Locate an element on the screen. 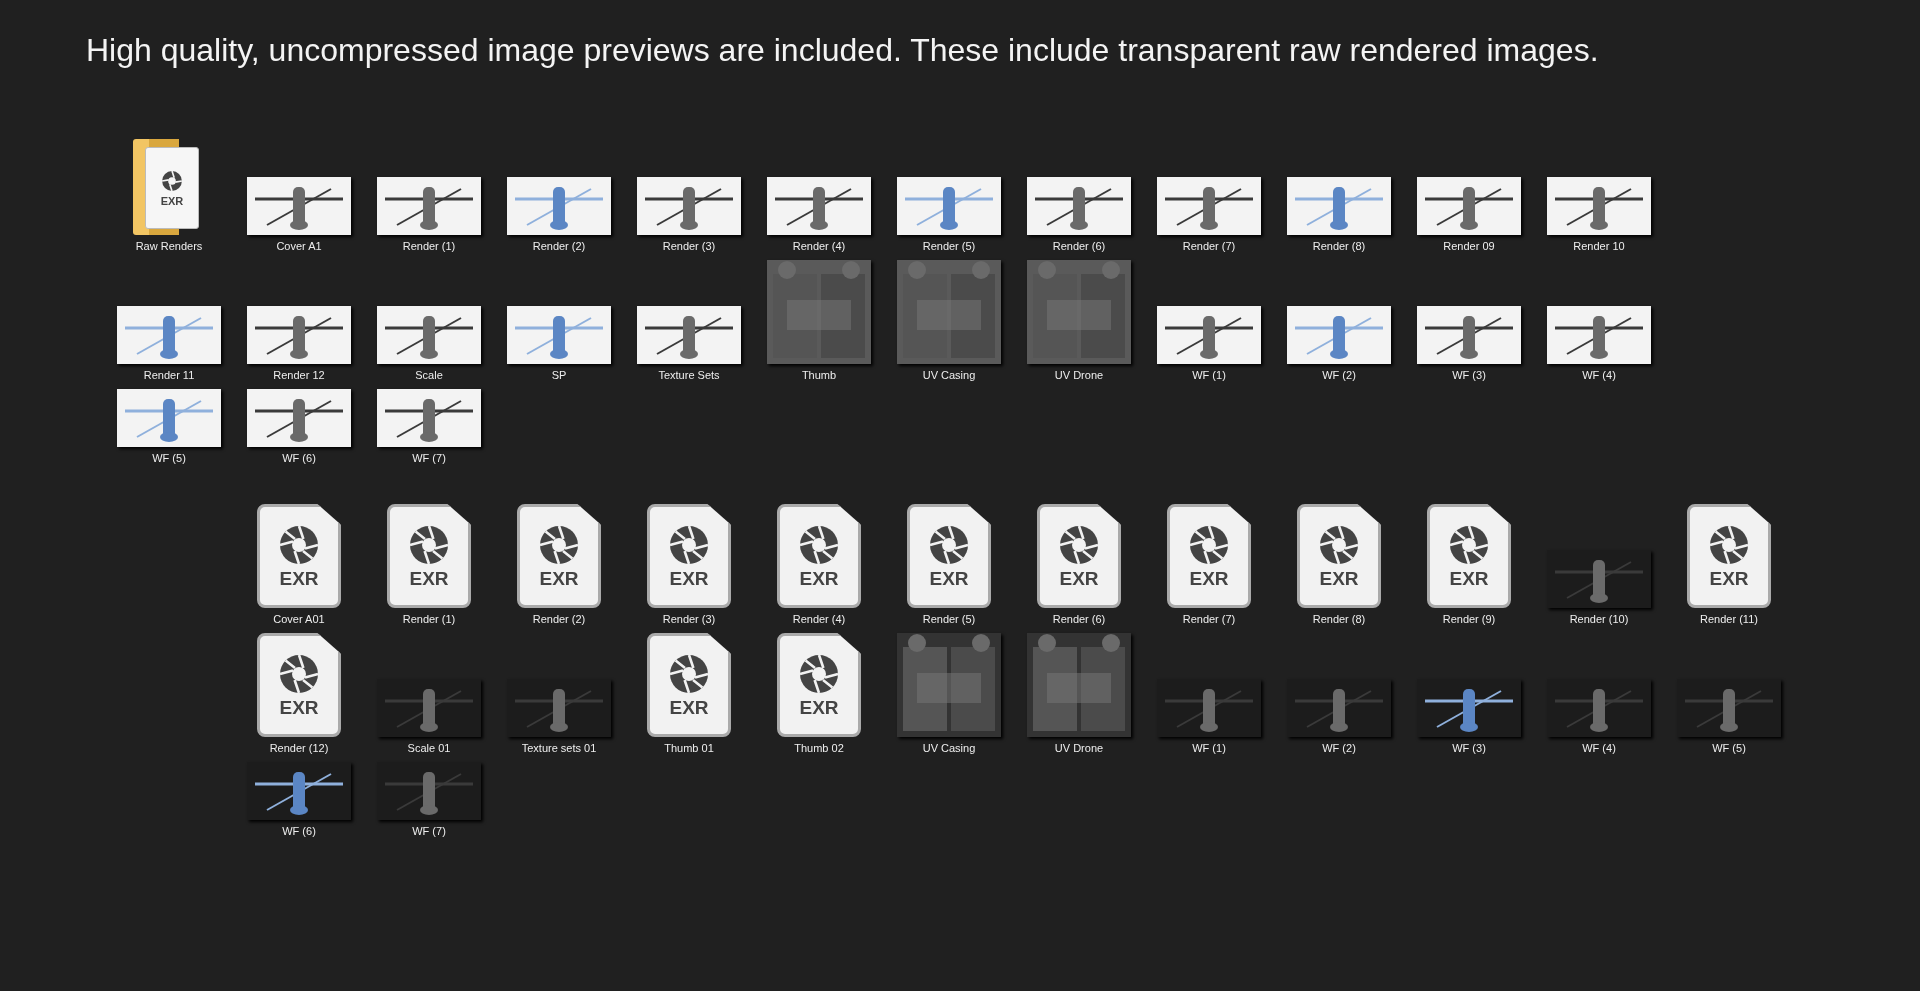 The image size is (1920, 991). file-name: Render 11 is located at coordinates (169, 375).